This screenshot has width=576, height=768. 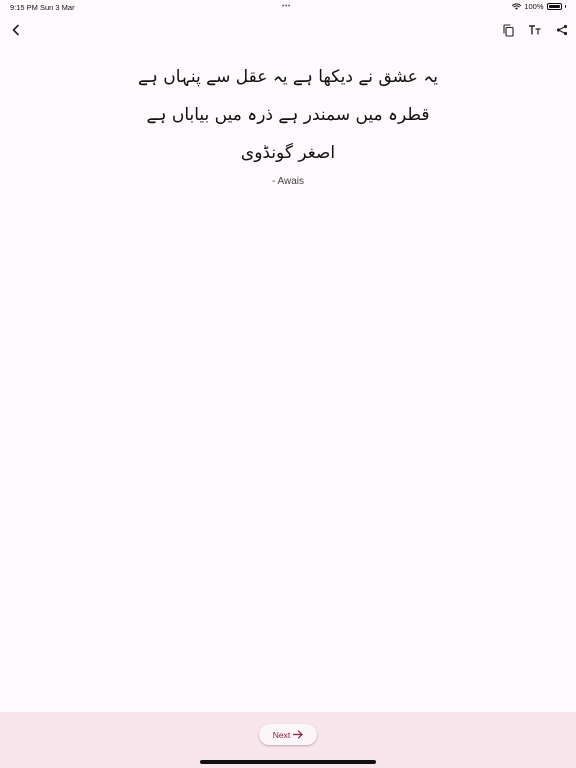 I want to click on battery-tip, so click(x=565, y=6).